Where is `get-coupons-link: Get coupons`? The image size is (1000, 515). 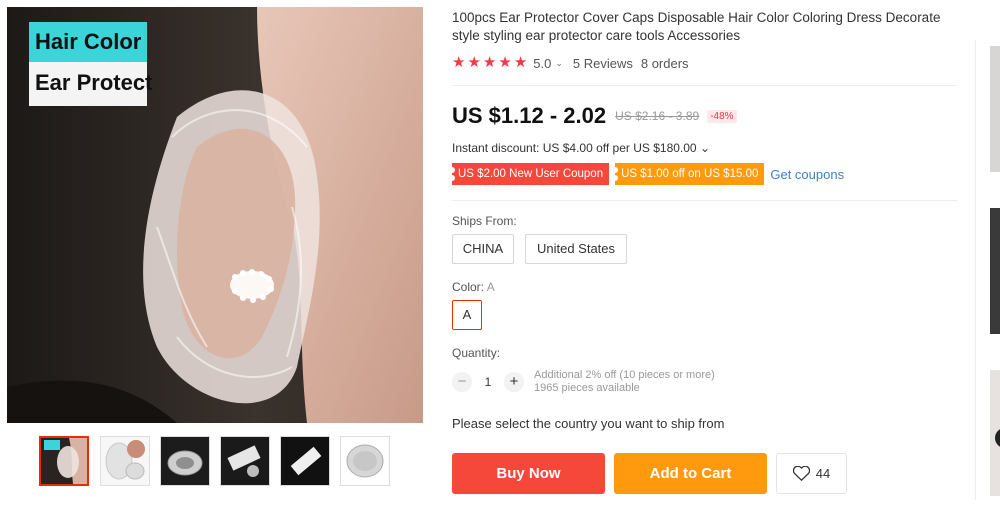 get-coupons-link: Get coupons is located at coordinates (807, 174).